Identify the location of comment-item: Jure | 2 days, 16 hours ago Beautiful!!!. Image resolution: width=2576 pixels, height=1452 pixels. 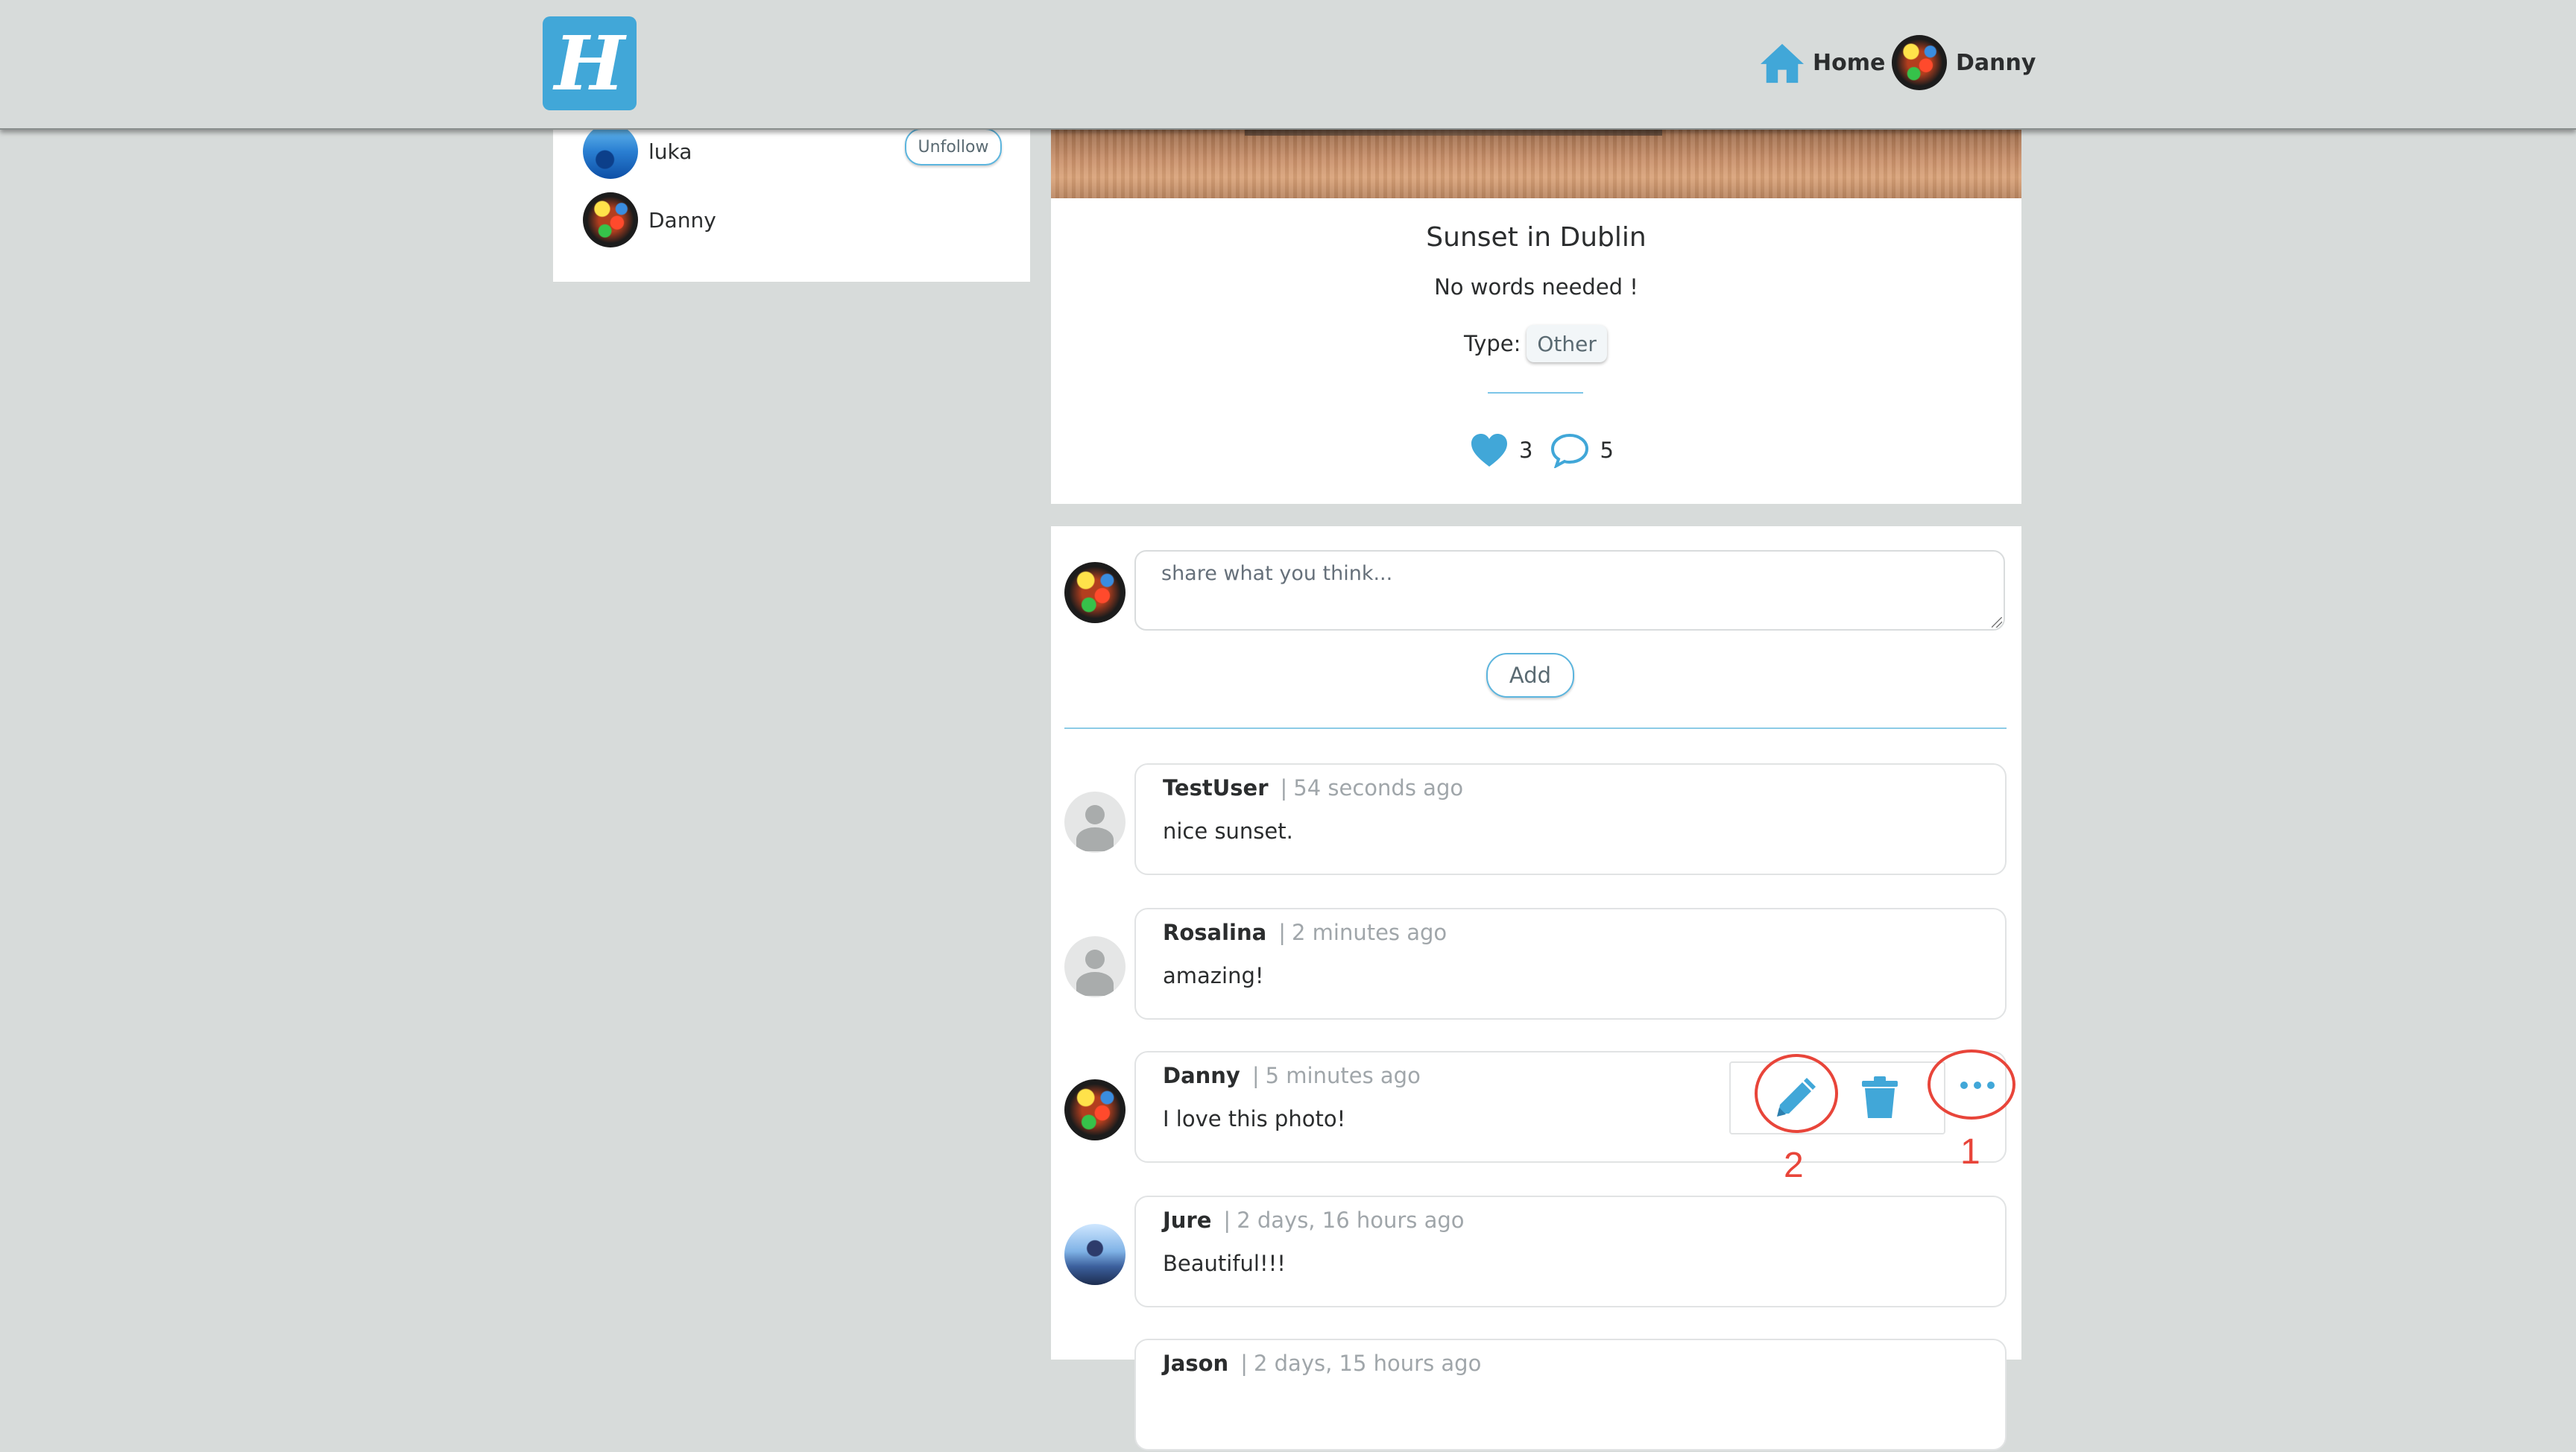
(1536, 1252).